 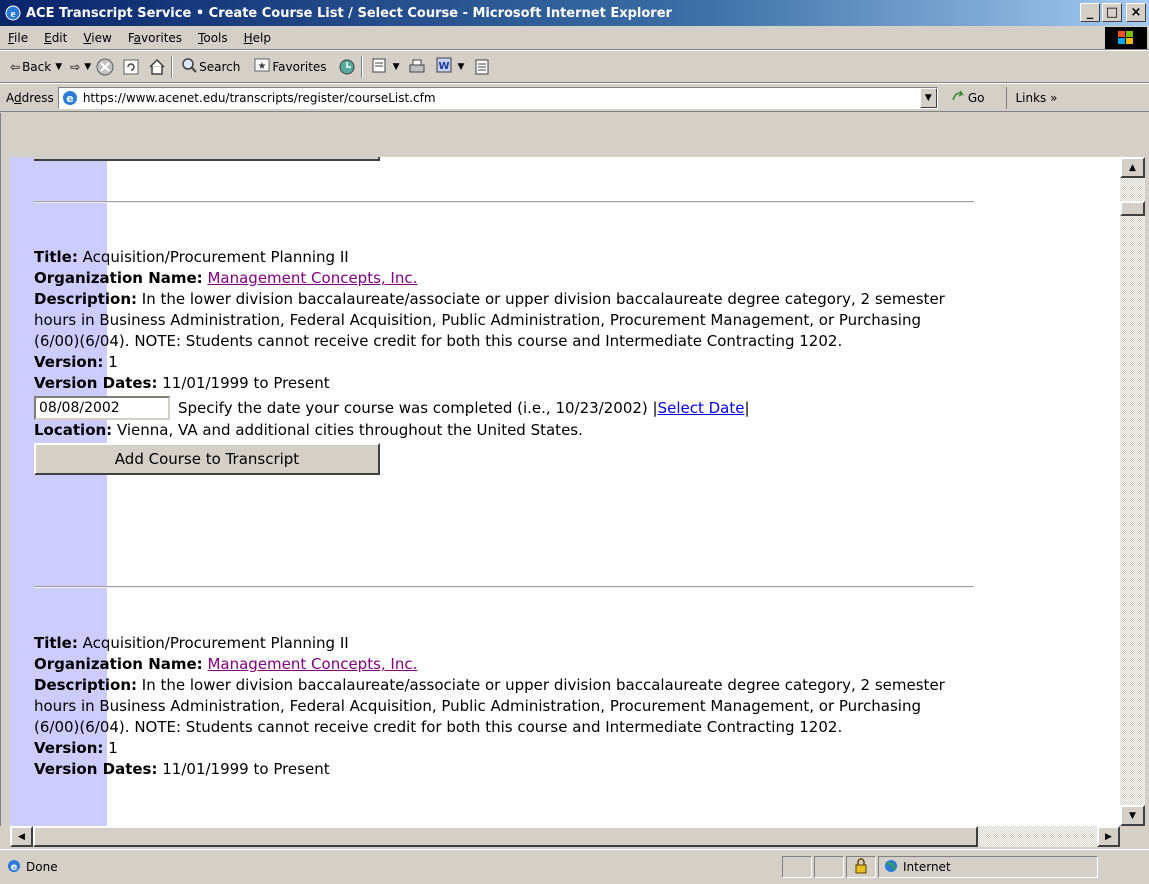 I want to click on minimize-button: _, so click(x=1090, y=12).